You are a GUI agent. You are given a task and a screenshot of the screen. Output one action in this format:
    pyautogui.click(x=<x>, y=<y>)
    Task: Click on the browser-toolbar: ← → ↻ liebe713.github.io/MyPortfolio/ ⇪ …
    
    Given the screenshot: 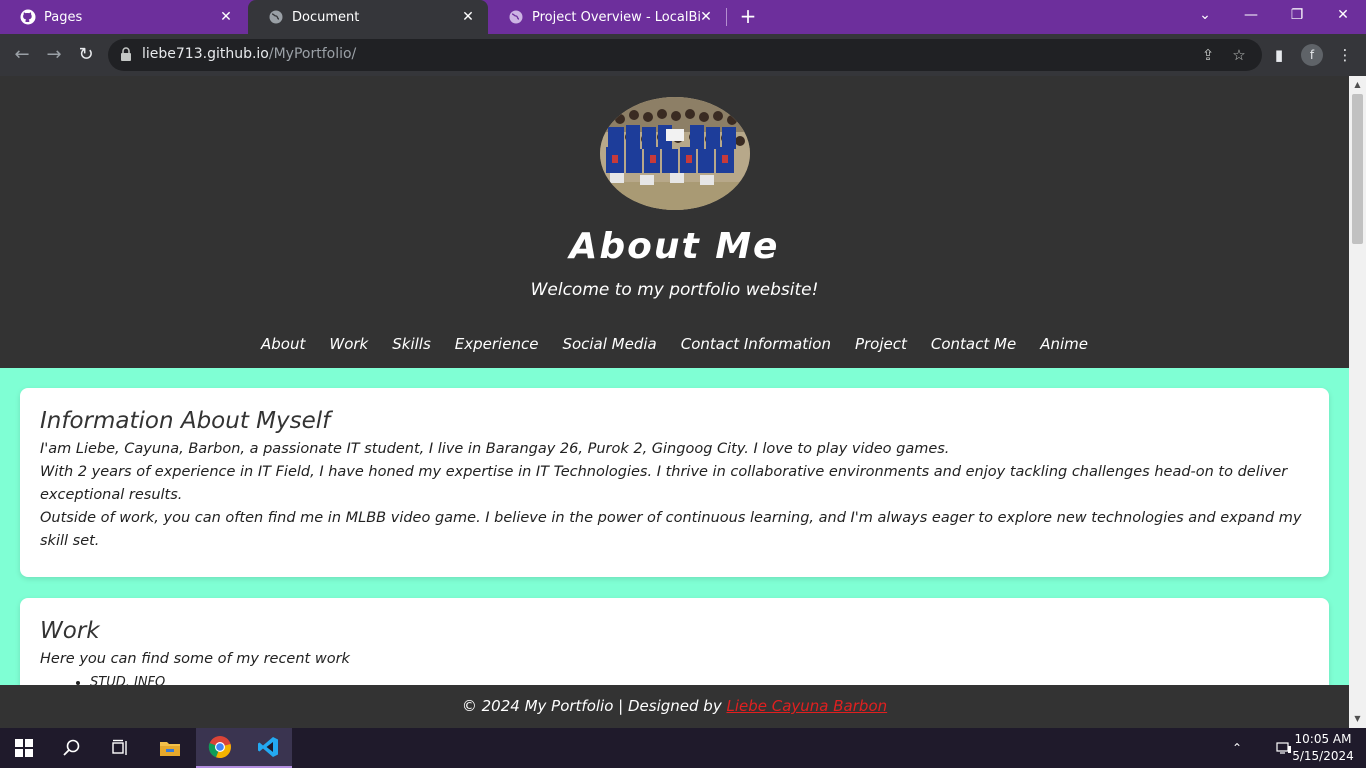 What is the action you would take?
    pyautogui.click(x=683, y=55)
    